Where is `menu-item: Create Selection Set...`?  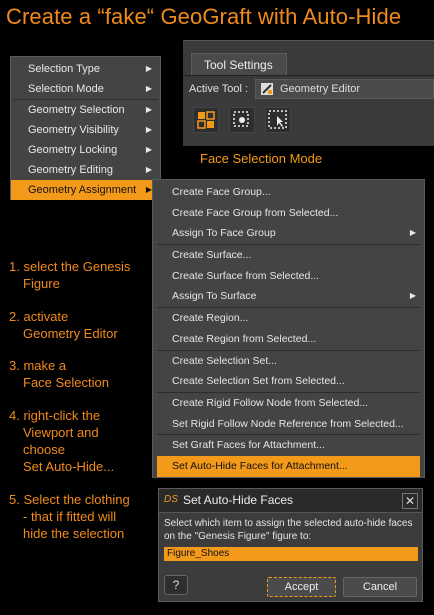 menu-item: Create Selection Set... is located at coordinates (288, 361).